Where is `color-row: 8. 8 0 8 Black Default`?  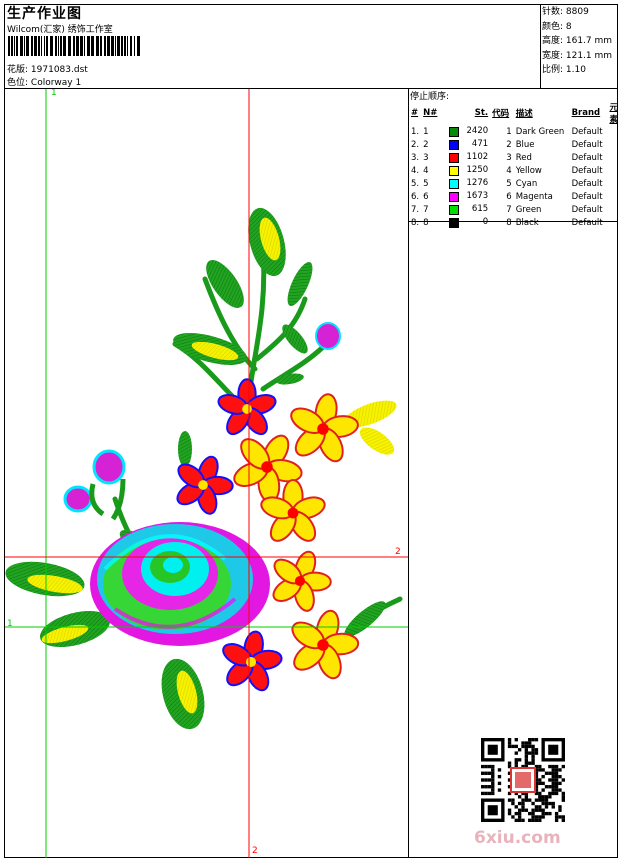
color-row: 8. 8 0 8 Black Default is located at coordinates (514, 222).